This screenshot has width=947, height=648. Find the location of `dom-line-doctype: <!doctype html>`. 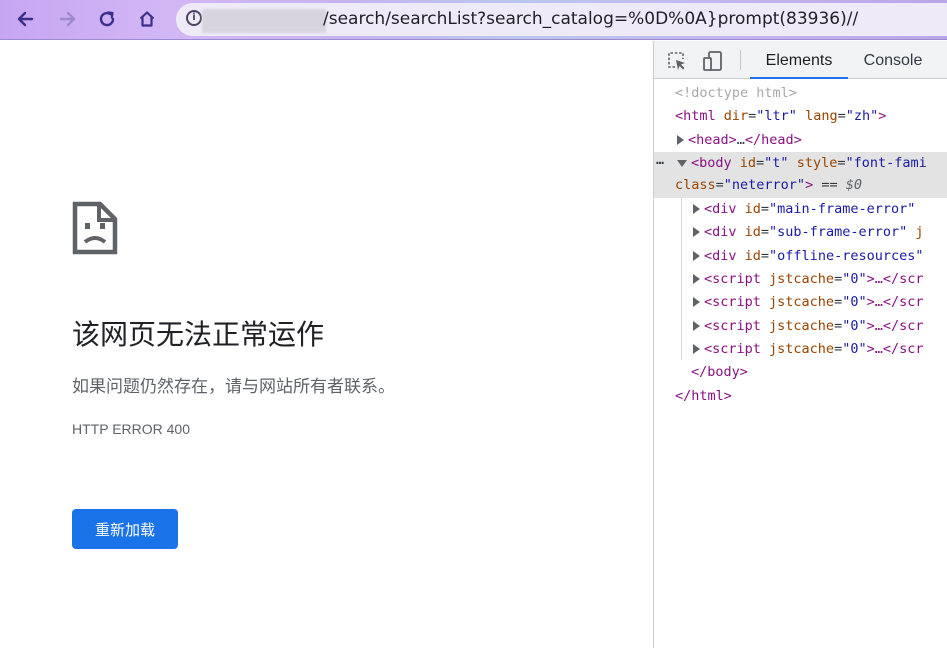

dom-line-doctype: <!doctype html> is located at coordinates (811, 93).